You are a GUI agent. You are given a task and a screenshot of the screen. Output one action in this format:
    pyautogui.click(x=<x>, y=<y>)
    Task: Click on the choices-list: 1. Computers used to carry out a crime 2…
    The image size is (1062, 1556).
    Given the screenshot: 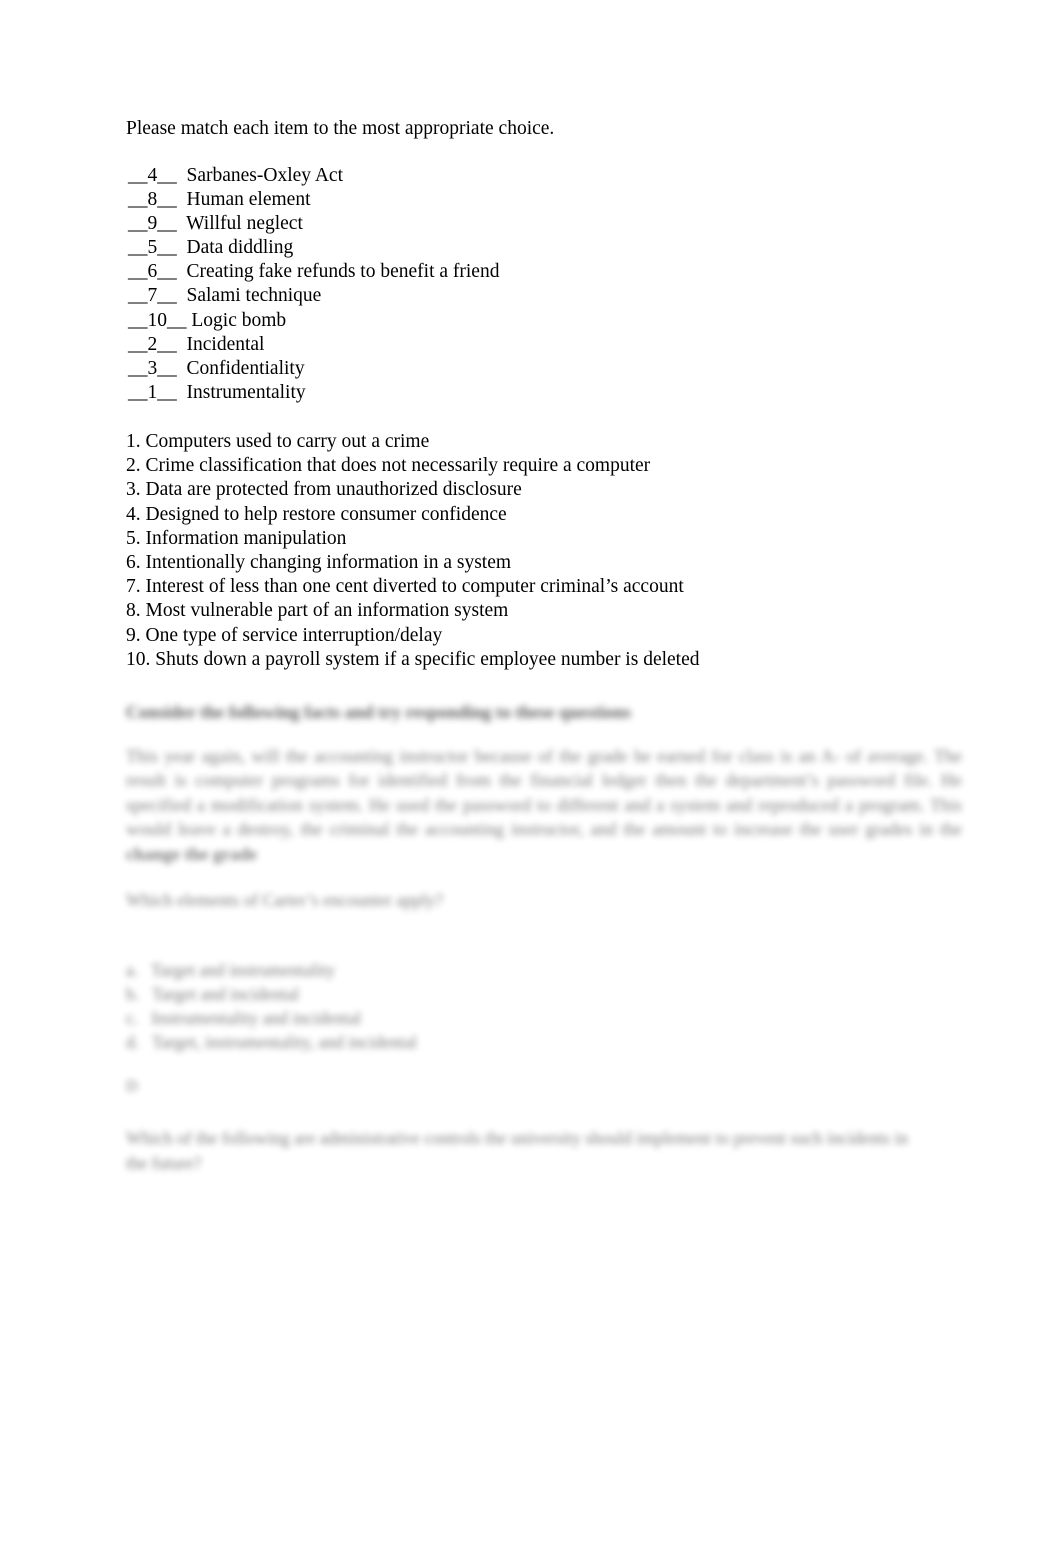 What is the action you would take?
    pyautogui.click(x=556, y=551)
    